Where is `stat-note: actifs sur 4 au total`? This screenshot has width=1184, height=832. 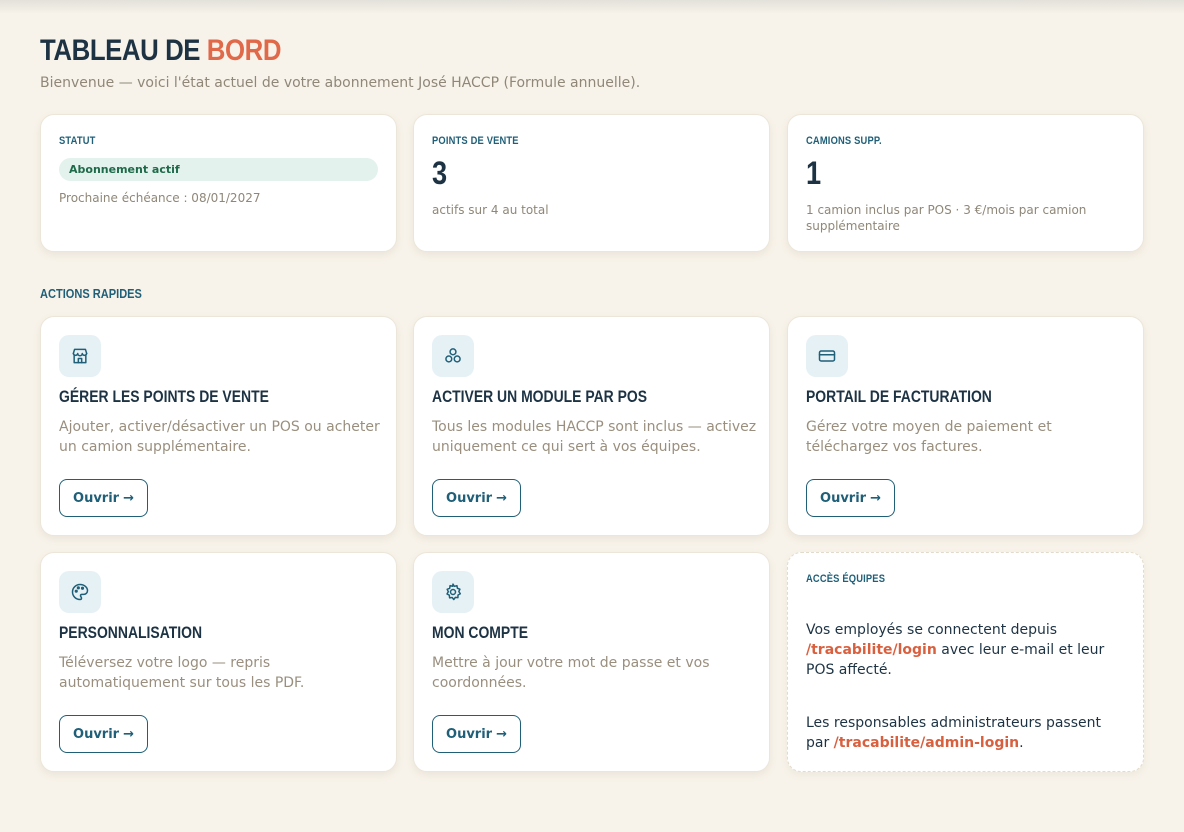 stat-note: actifs sur 4 au total is located at coordinates (490, 210).